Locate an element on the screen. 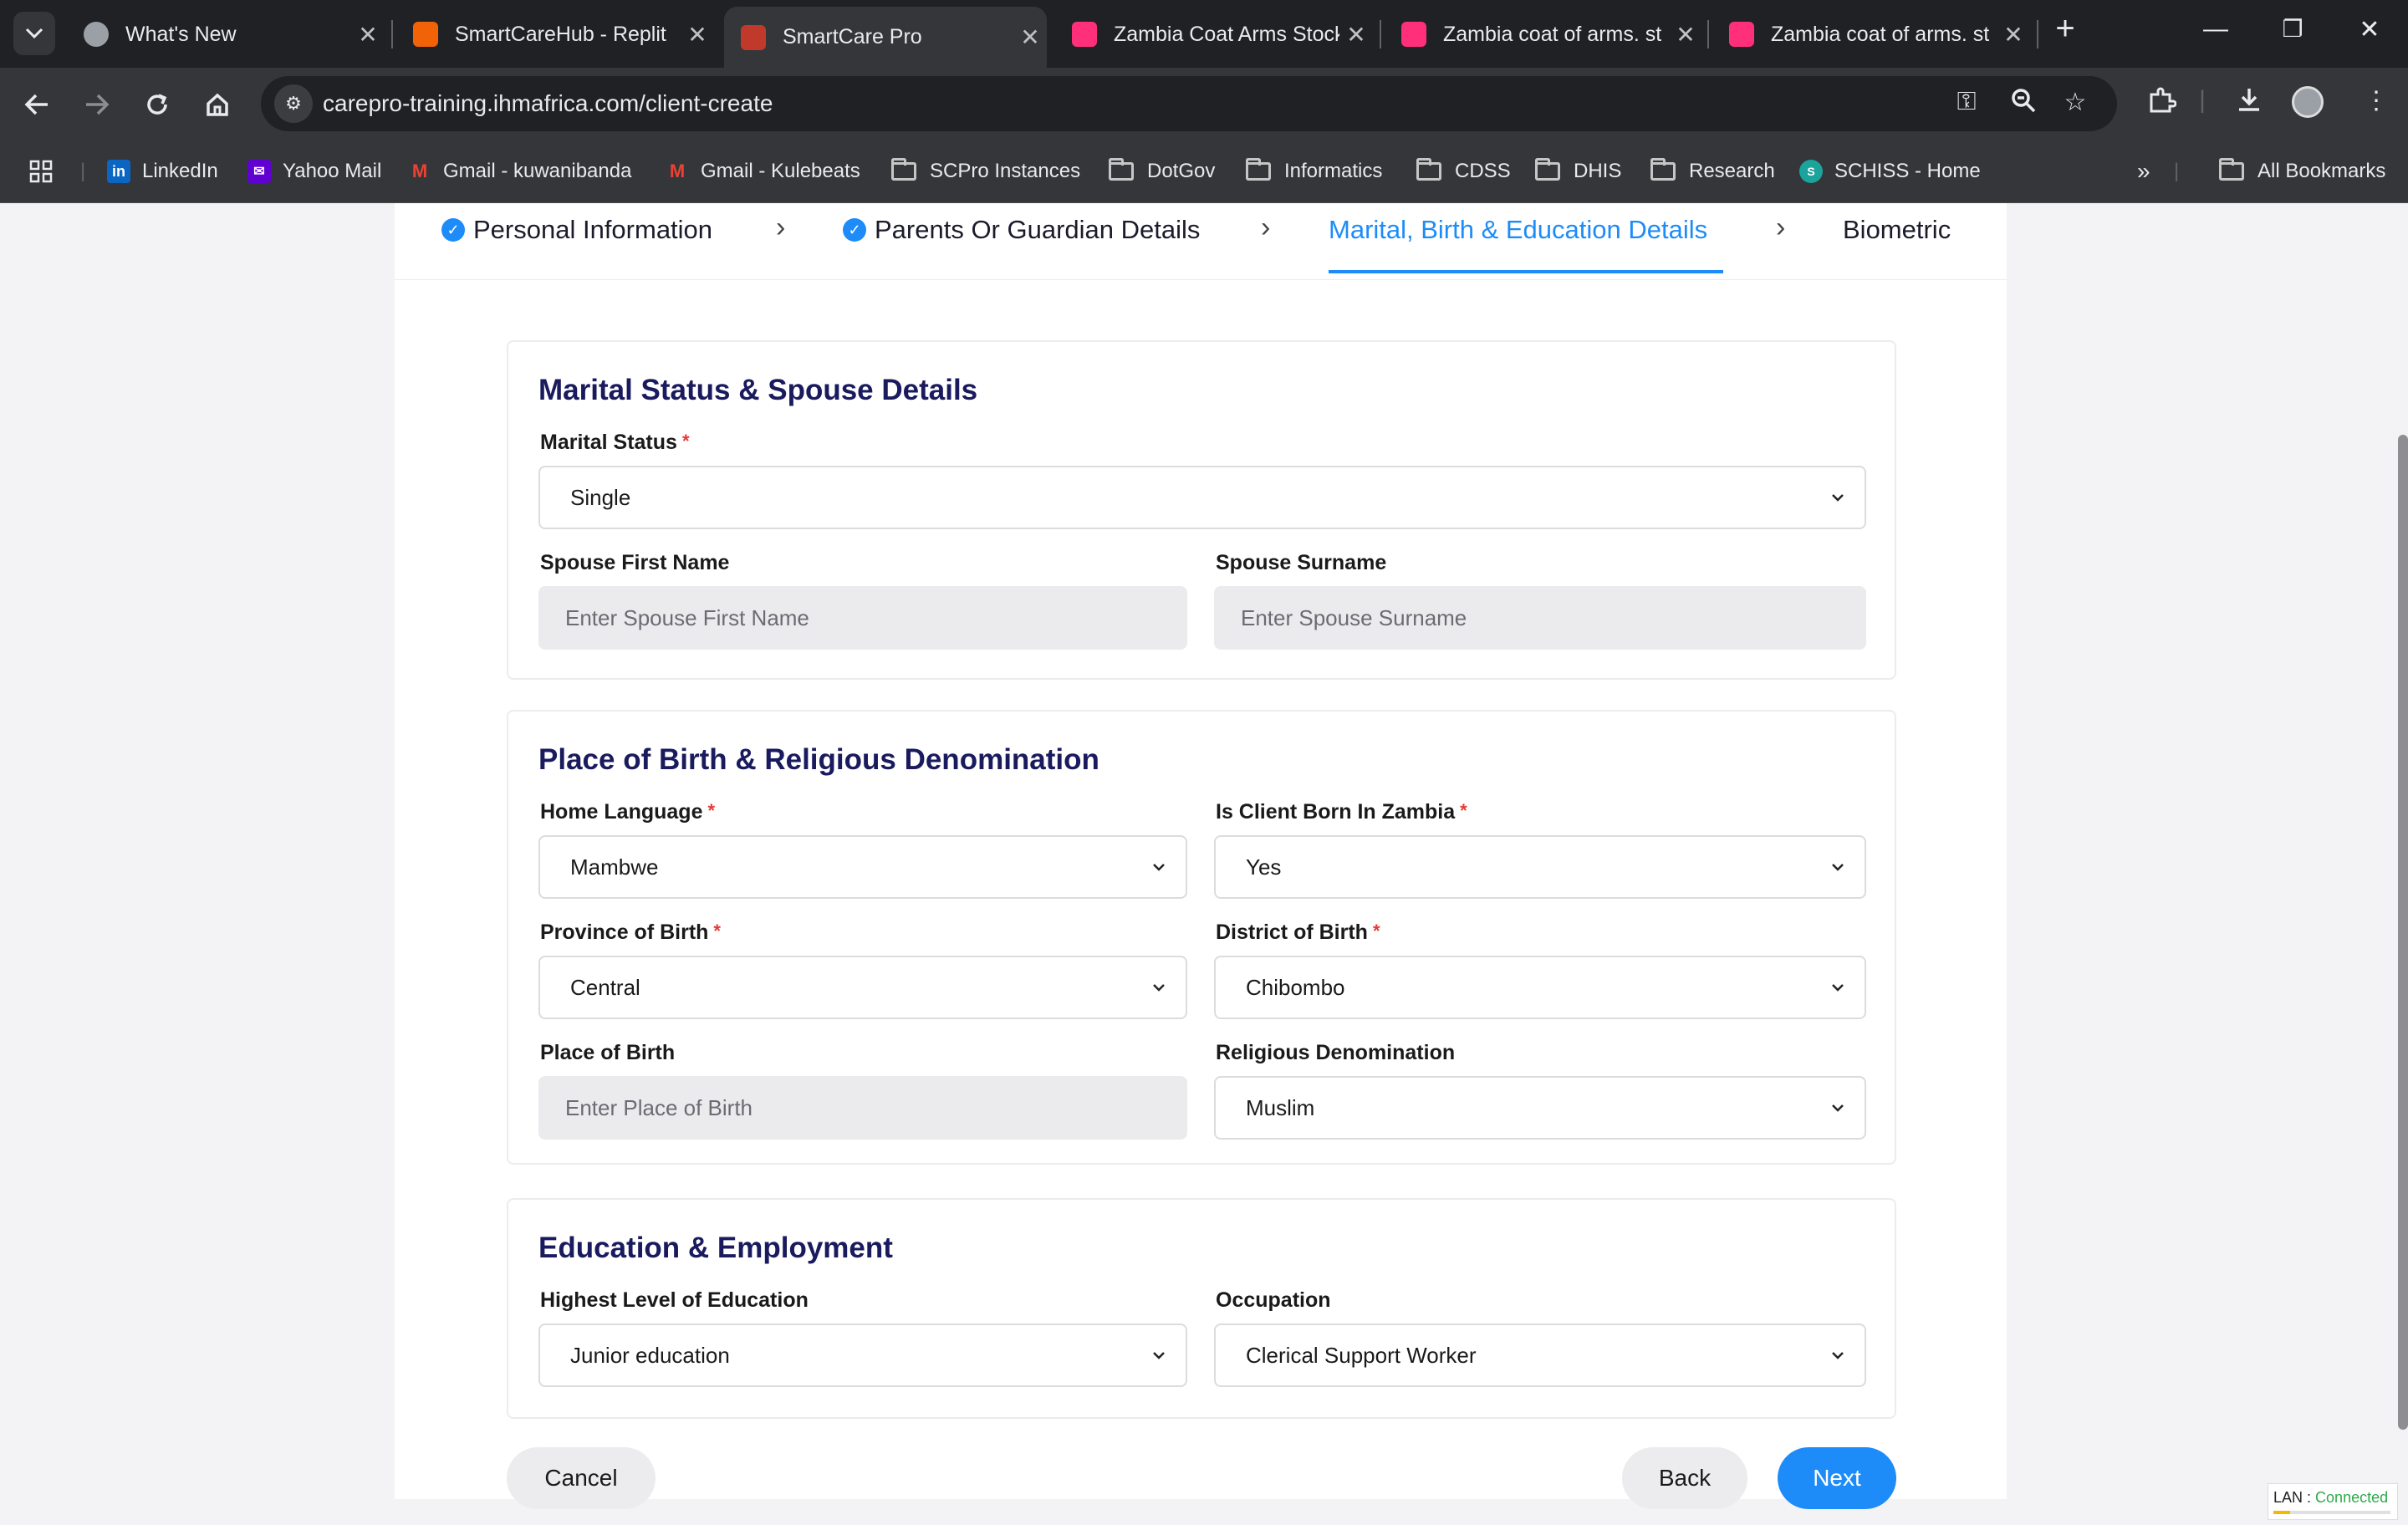  zoom-icon is located at coordinates (2023, 104).